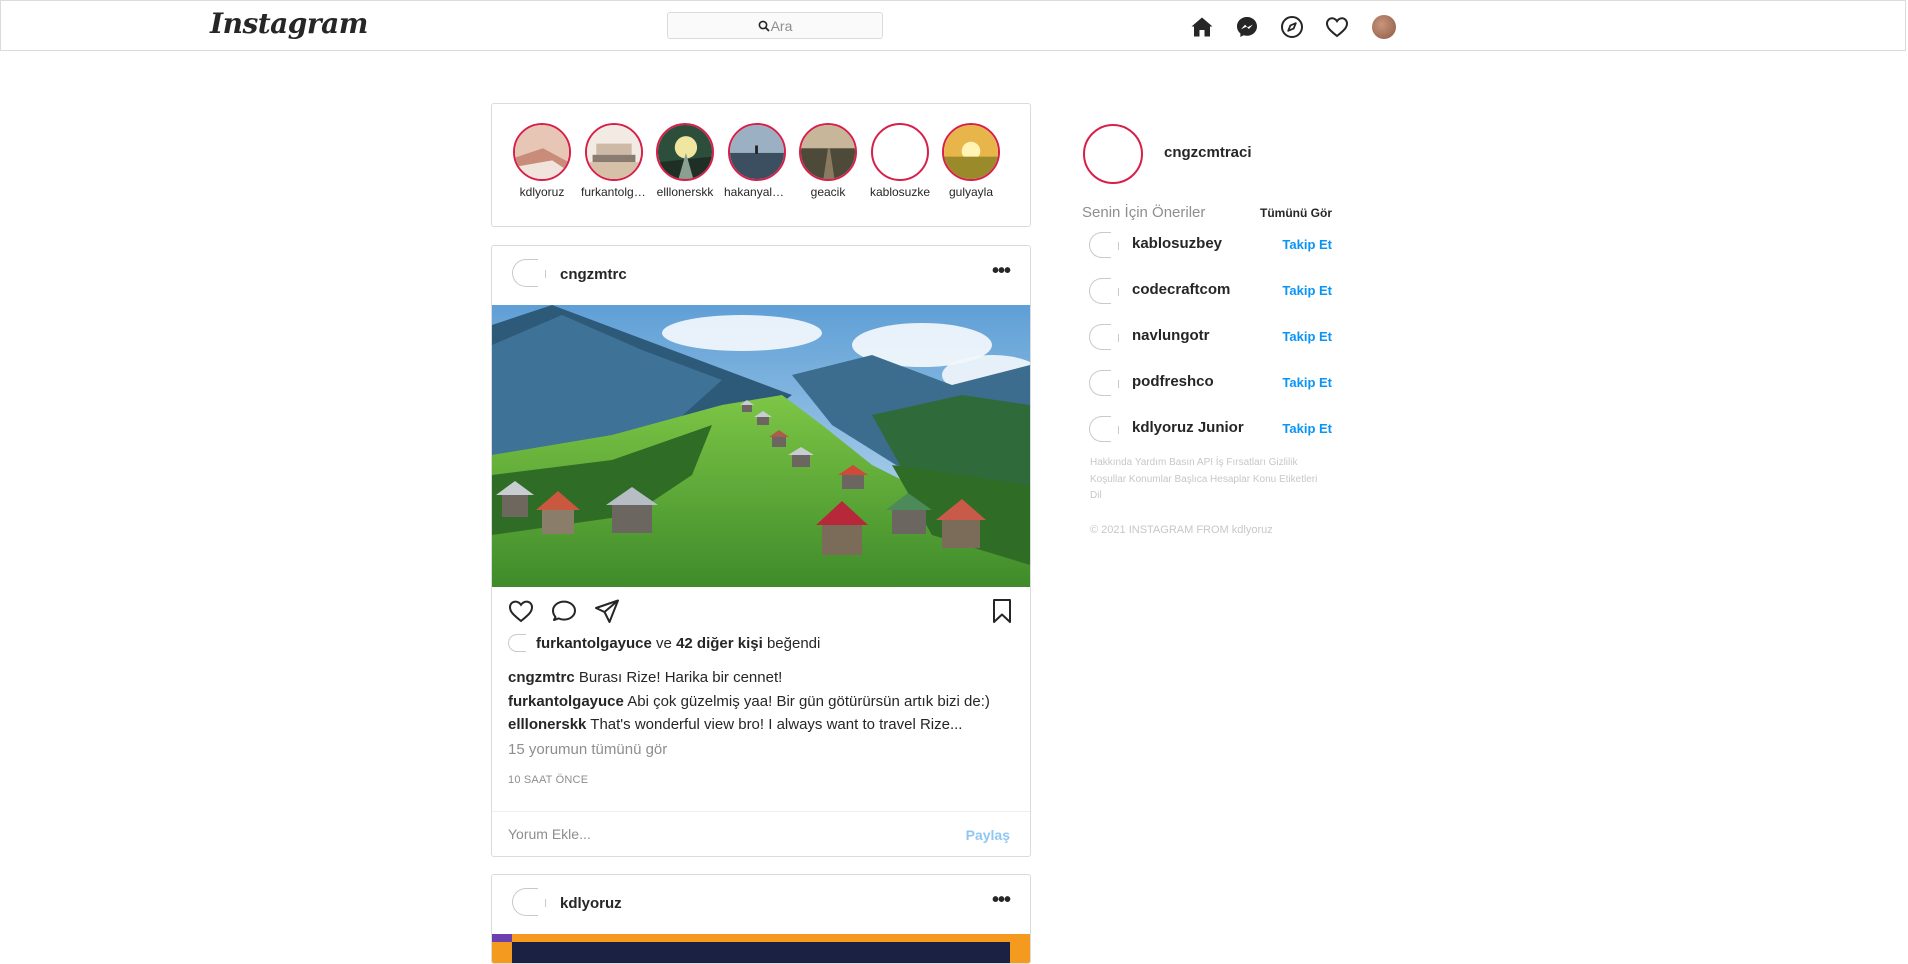 This screenshot has height=964, width=1908. Describe the element at coordinates (953, 25) in the screenshot. I see `top-navigation-bar: Instagram Ara` at that location.